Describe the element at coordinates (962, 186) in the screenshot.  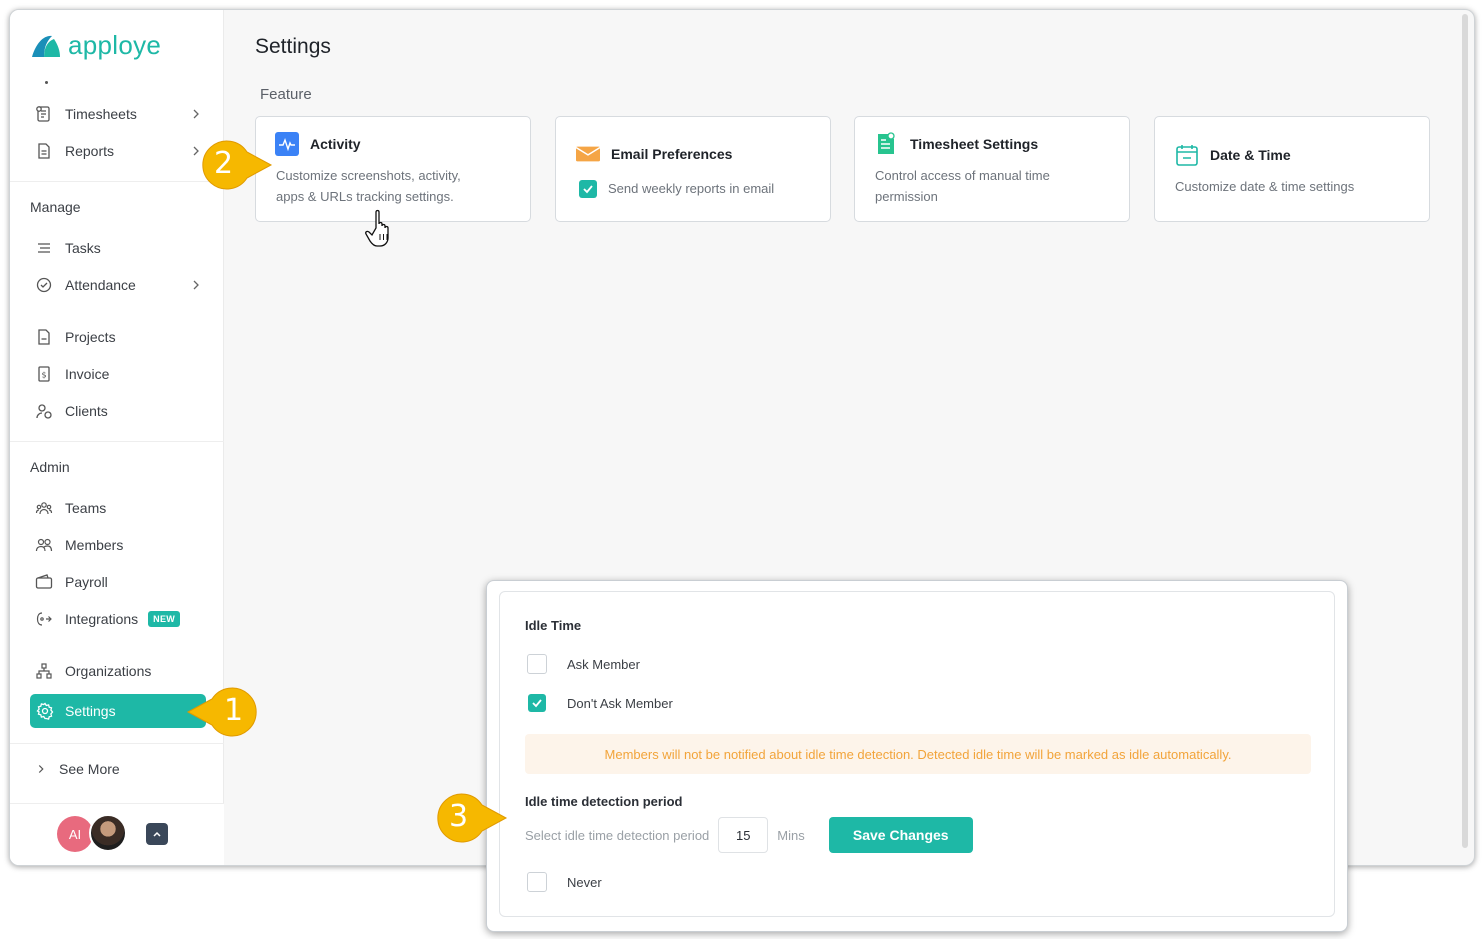
I see `card-description: Control access of manual time permission` at that location.